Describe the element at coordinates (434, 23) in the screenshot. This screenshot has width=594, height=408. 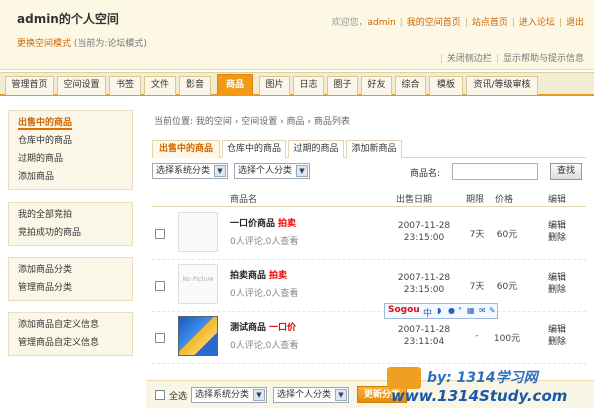
I see `my-space-link: 我的空间首页` at that location.